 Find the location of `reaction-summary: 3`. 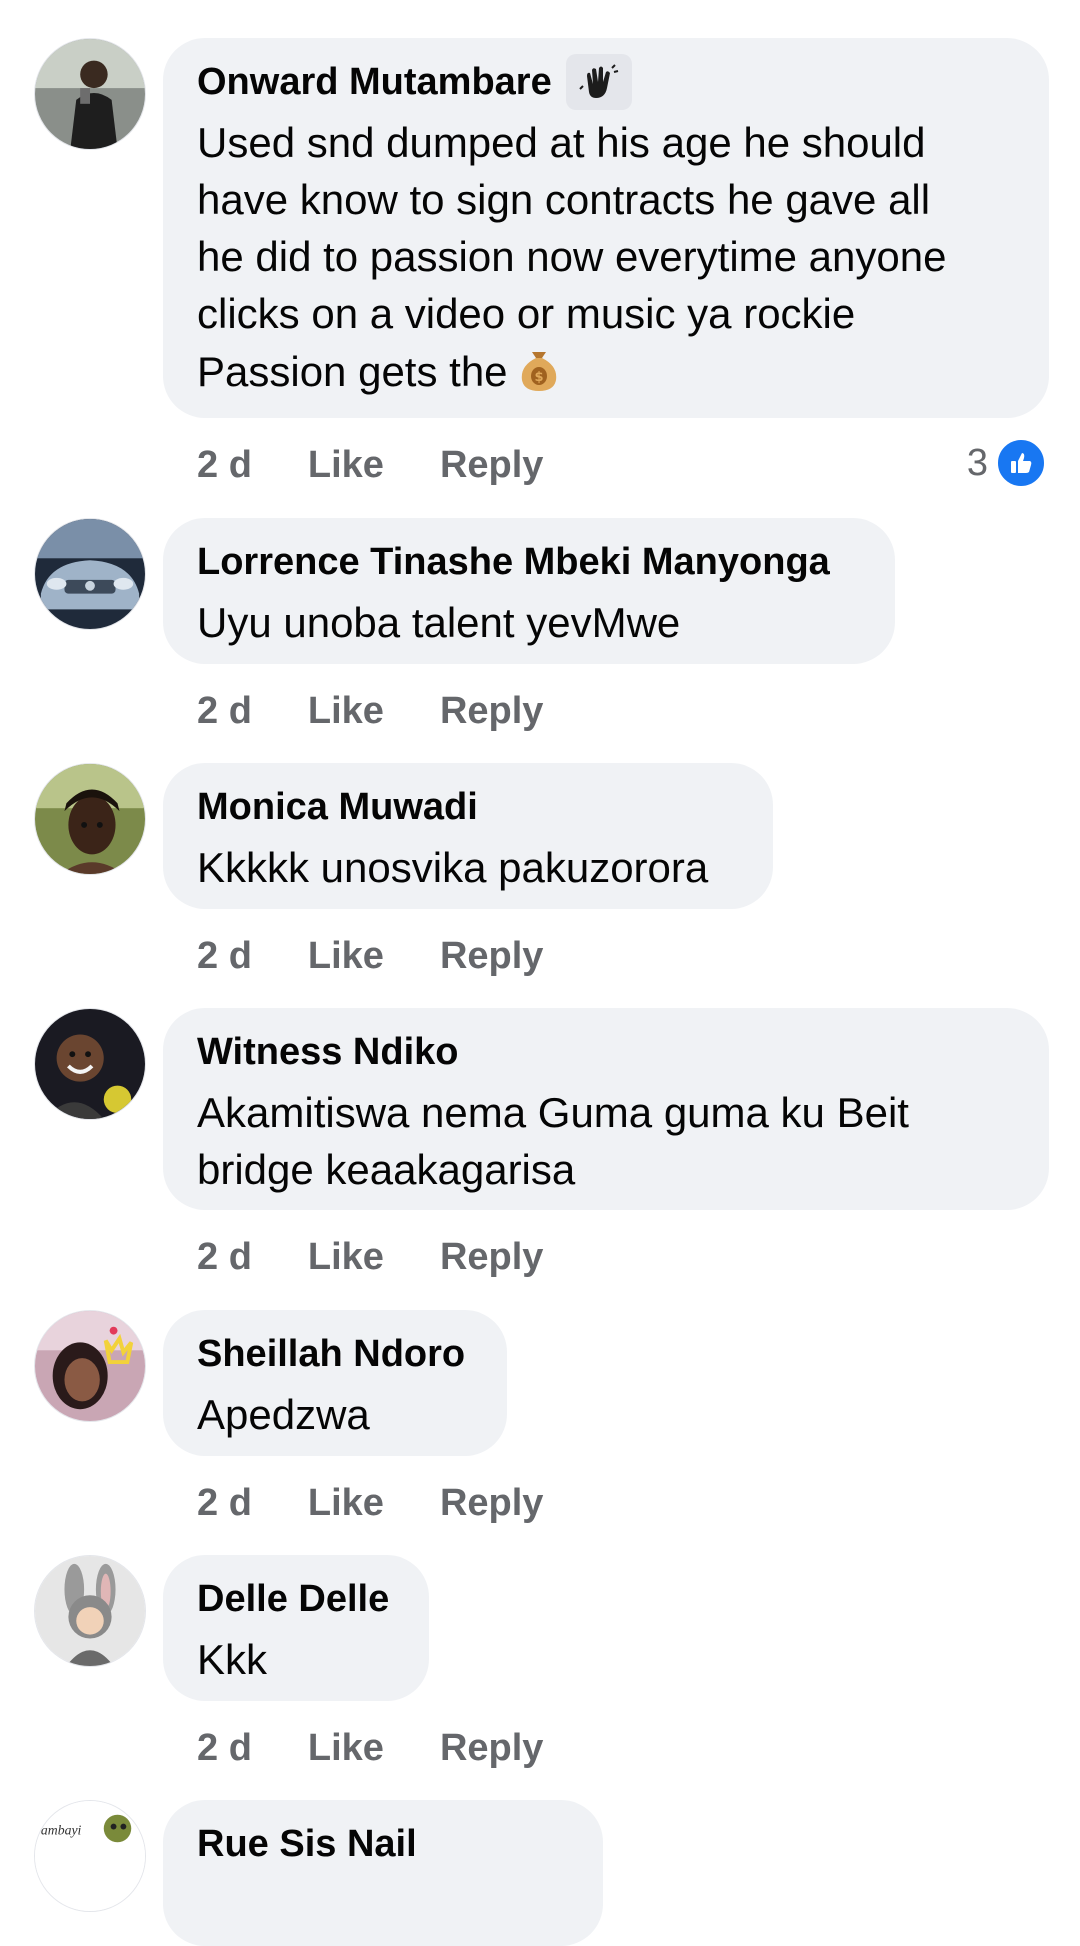

reaction-summary: 3 is located at coordinates (1006, 463).